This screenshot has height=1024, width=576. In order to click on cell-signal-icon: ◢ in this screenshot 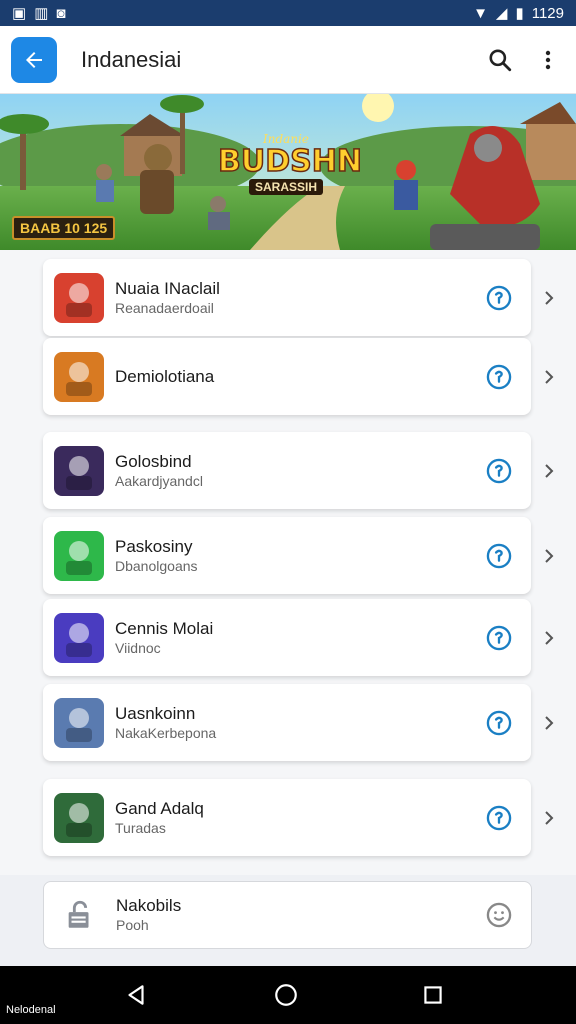, I will do `click(501, 13)`.